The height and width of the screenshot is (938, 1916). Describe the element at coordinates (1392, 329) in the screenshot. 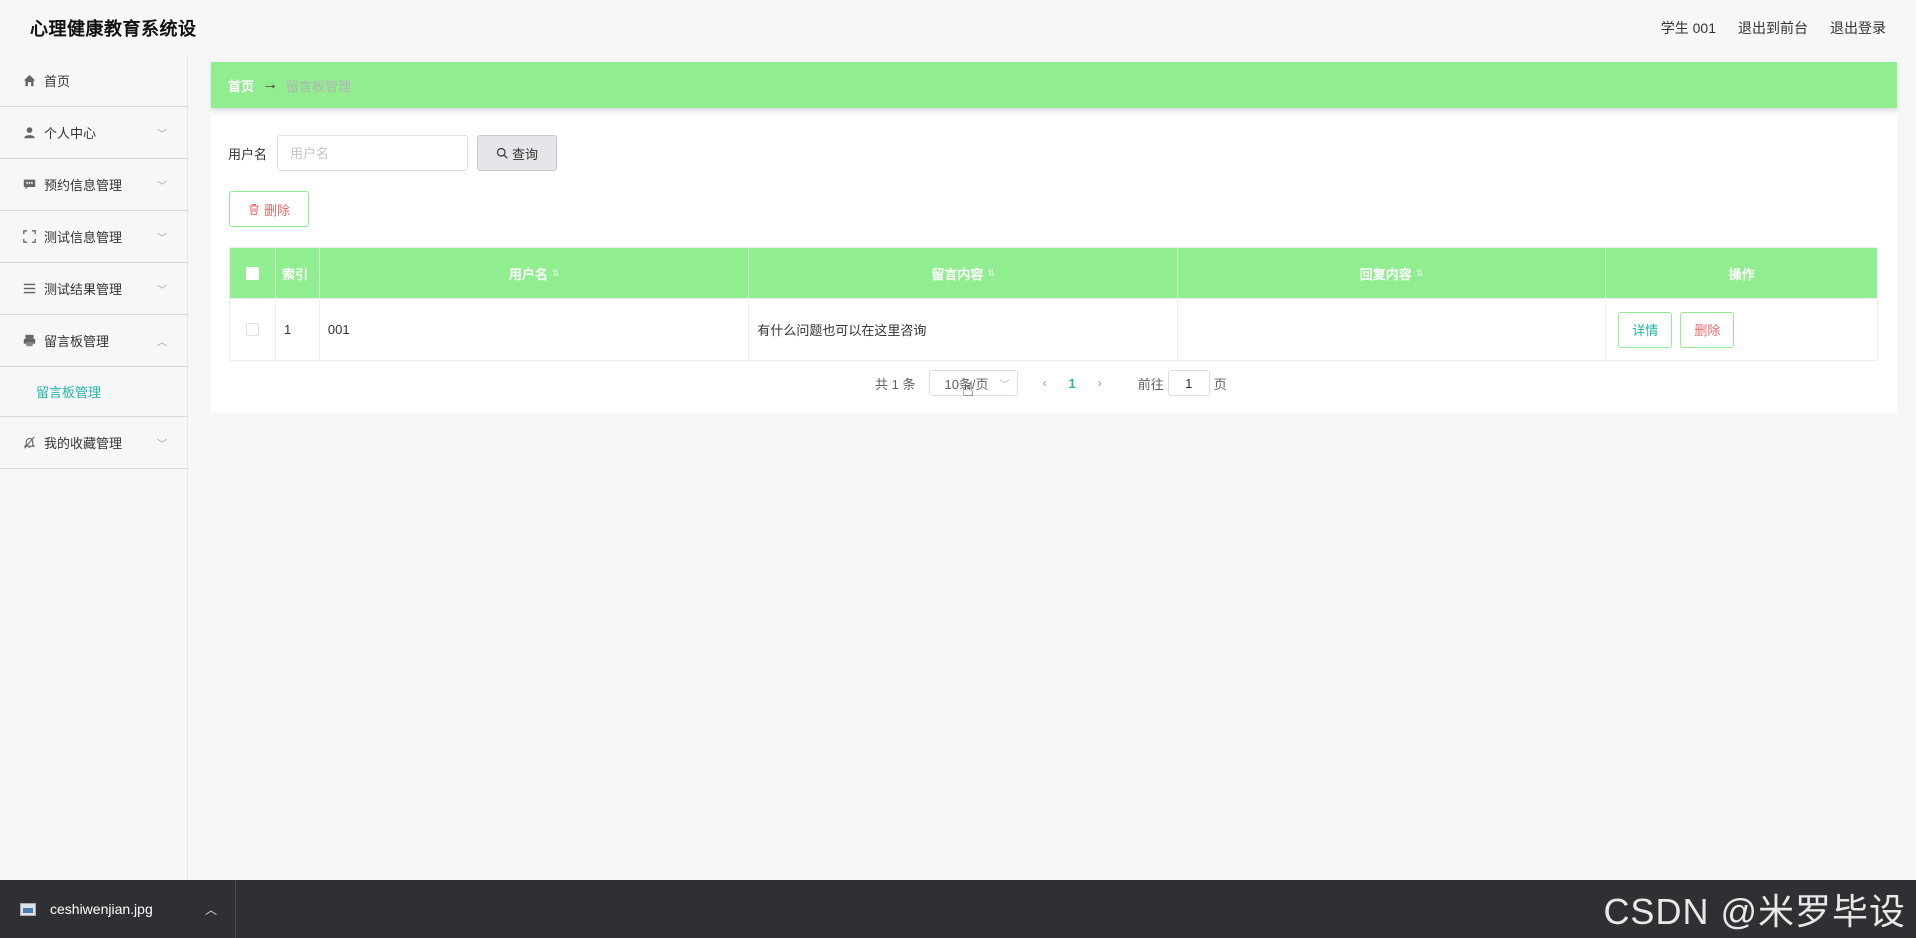

I see `cell-reply` at that location.